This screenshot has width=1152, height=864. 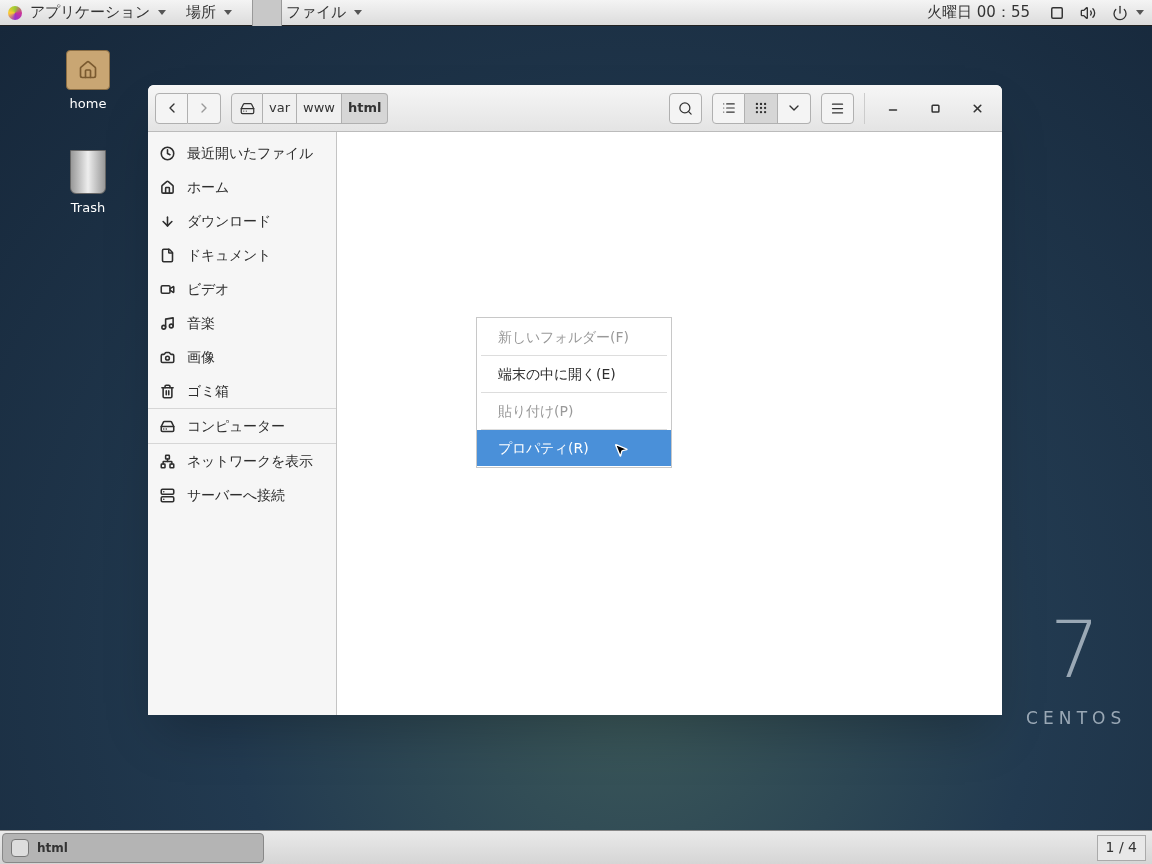 What do you see at coordinates (167, 461) in the screenshot?
I see `network-icon` at bounding box center [167, 461].